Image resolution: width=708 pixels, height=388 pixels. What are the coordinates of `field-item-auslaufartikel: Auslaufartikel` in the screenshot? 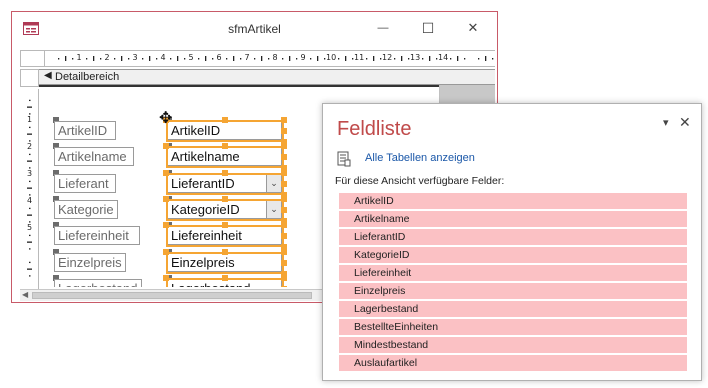 It's located at (513, 363).